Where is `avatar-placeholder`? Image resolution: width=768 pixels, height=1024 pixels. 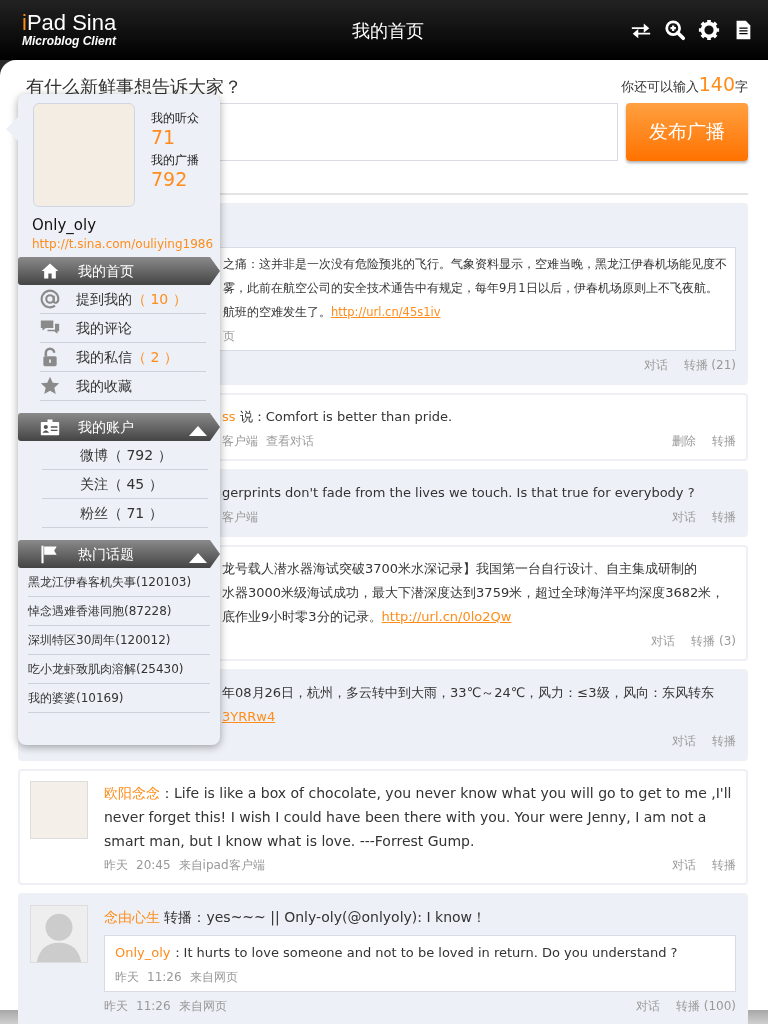 avatar-placeholder is located at coordinates (59, 809).